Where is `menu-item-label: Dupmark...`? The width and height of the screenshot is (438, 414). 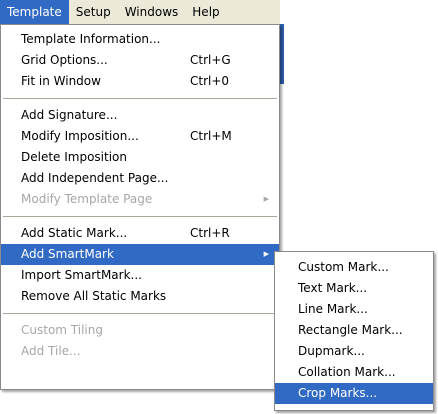 menu-item-label: Dupmark... is located at coordinates (331, 351).